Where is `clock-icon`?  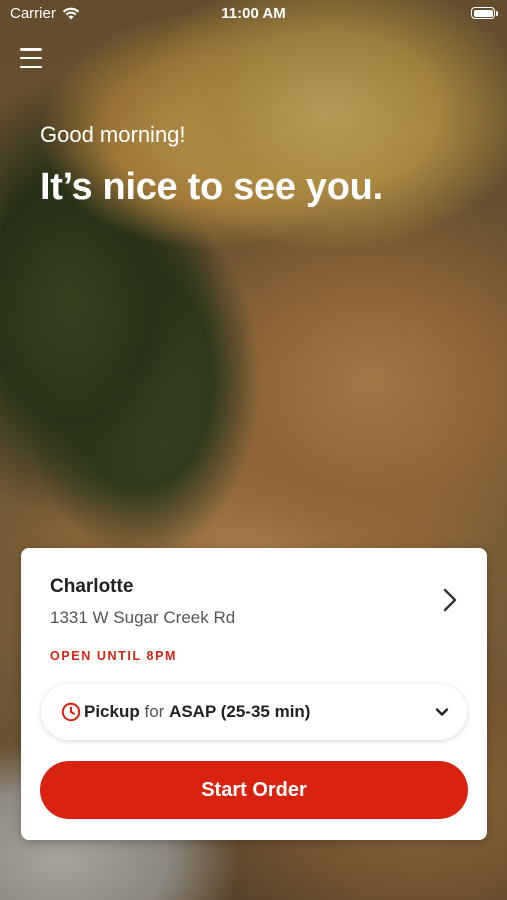
clock-icon is located at coordinates (71, 712).